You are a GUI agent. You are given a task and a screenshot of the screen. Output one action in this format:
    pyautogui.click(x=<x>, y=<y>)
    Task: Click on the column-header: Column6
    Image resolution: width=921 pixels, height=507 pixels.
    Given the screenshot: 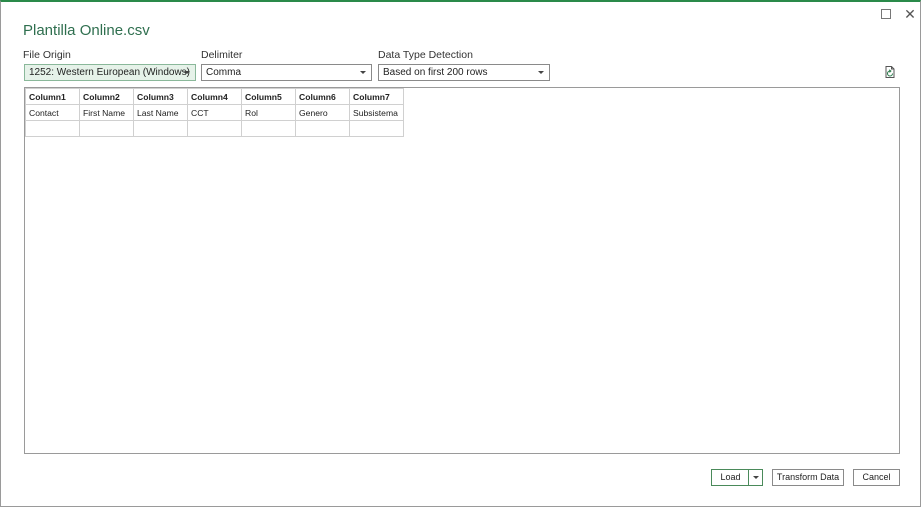 What is the action you would take?
    pyautogui.click(x=322, y=96)
    